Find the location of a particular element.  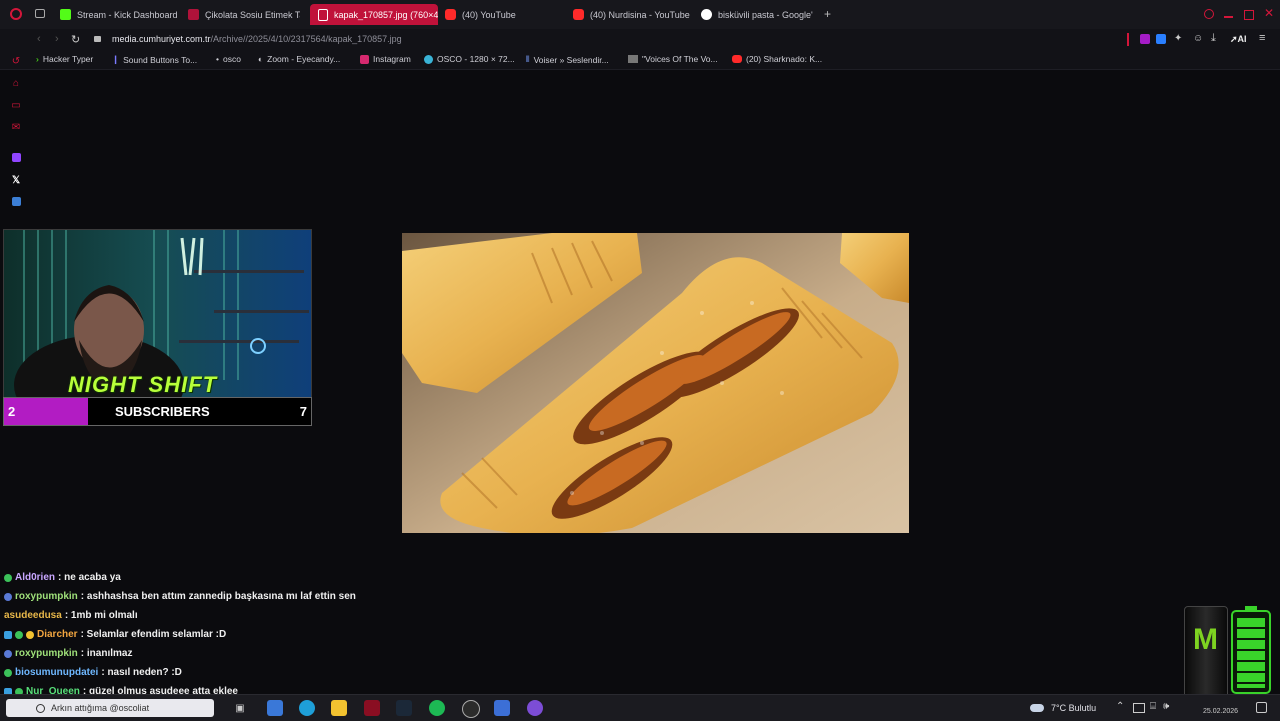

discord-icon is located at coordinates (535, 708).